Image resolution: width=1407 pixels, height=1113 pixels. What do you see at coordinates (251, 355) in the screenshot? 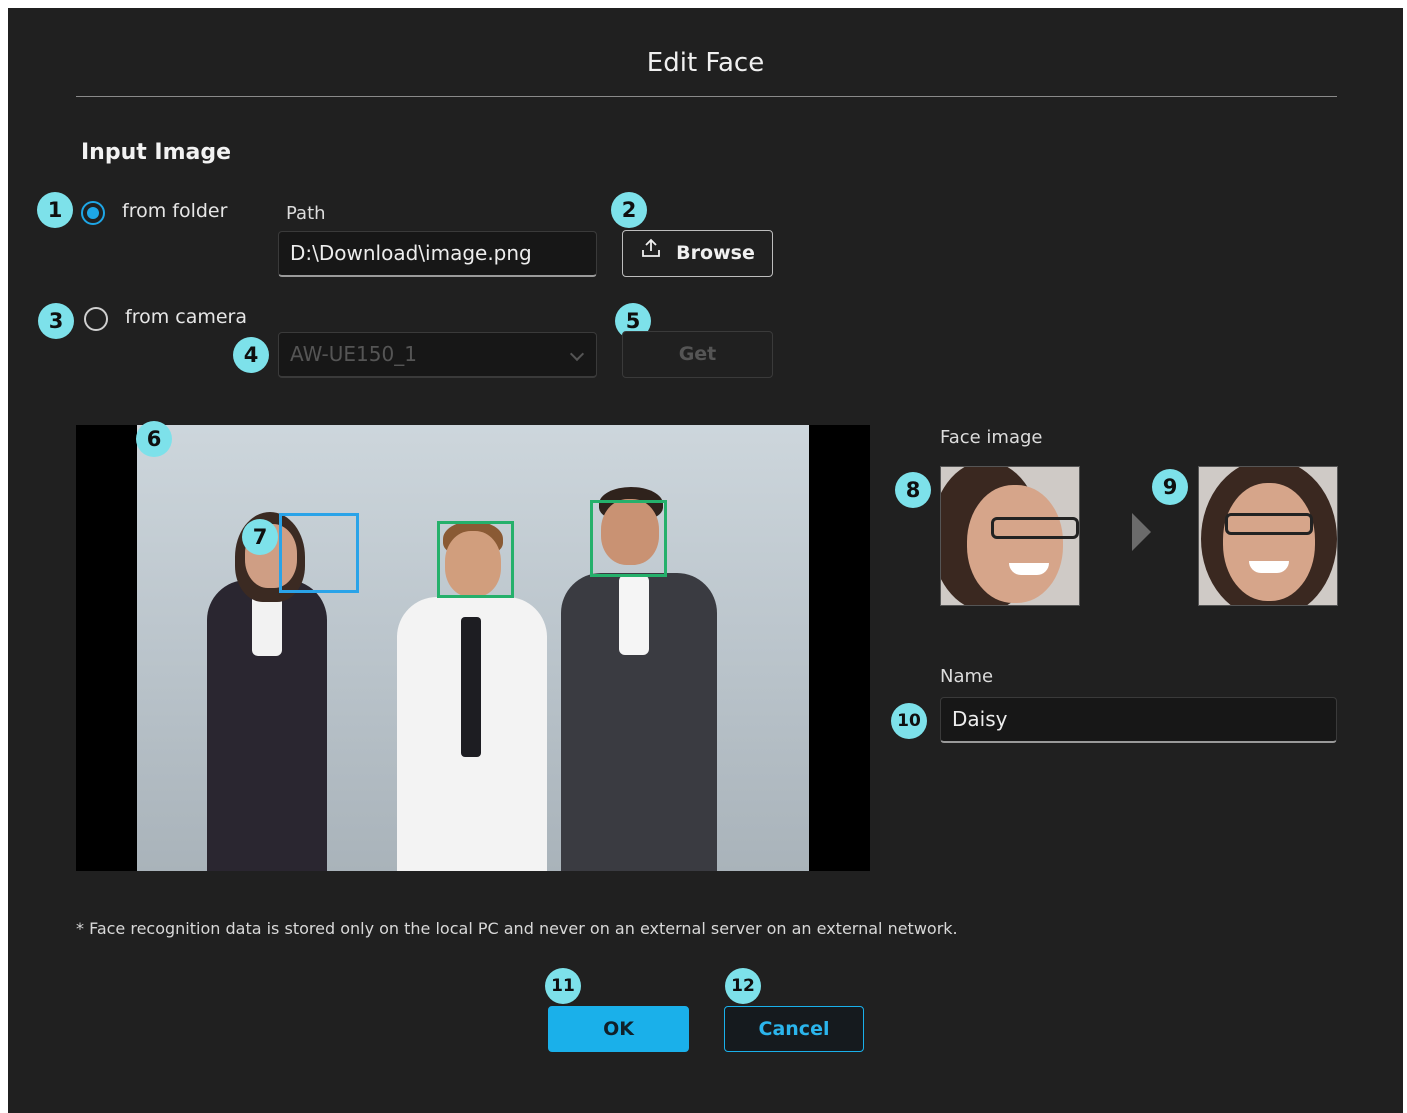
I see `callout-badge-4: 4` at bounding box center [251, 355].